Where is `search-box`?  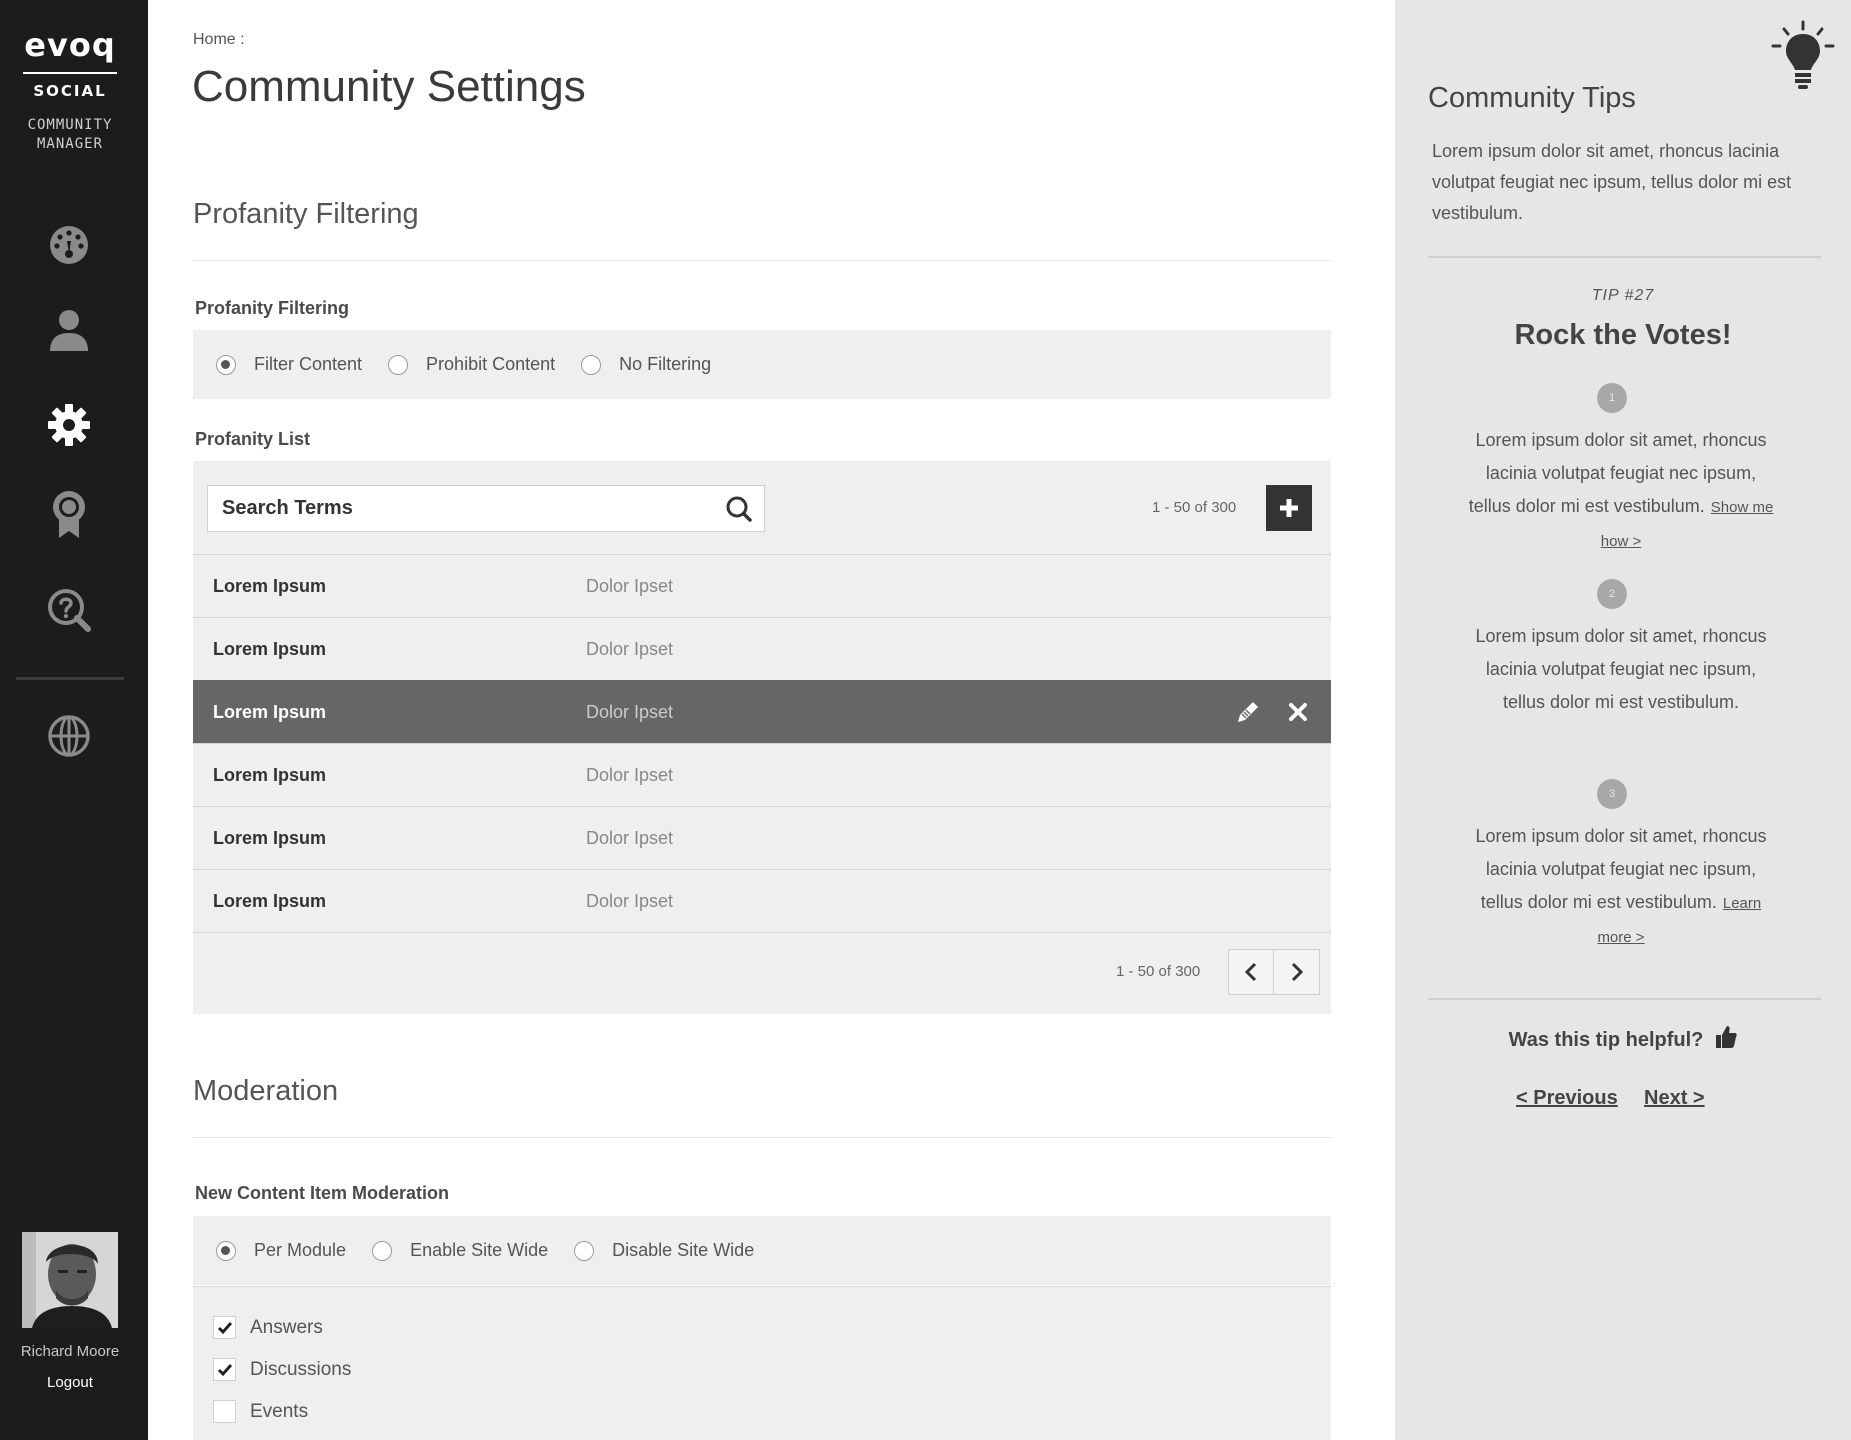
search-box is located at coordinates (486, 508).